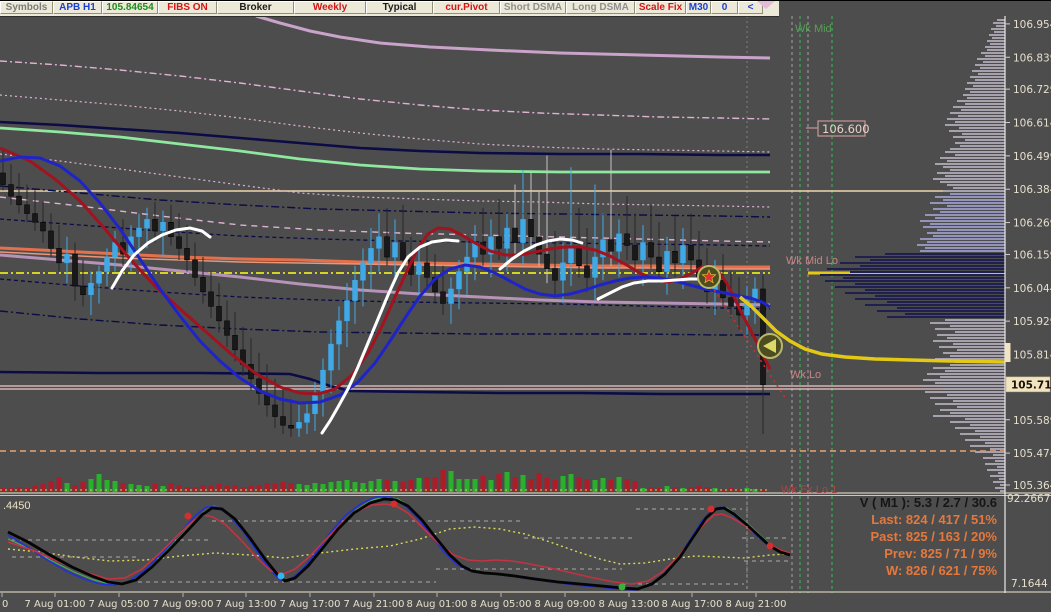 Image resolution: width=1051 pixels, height=612 pixels. Describe the element at coordinates (1029, 584) in the screenshot. I see `oscillator-scale-label: 7.1644` at that location.